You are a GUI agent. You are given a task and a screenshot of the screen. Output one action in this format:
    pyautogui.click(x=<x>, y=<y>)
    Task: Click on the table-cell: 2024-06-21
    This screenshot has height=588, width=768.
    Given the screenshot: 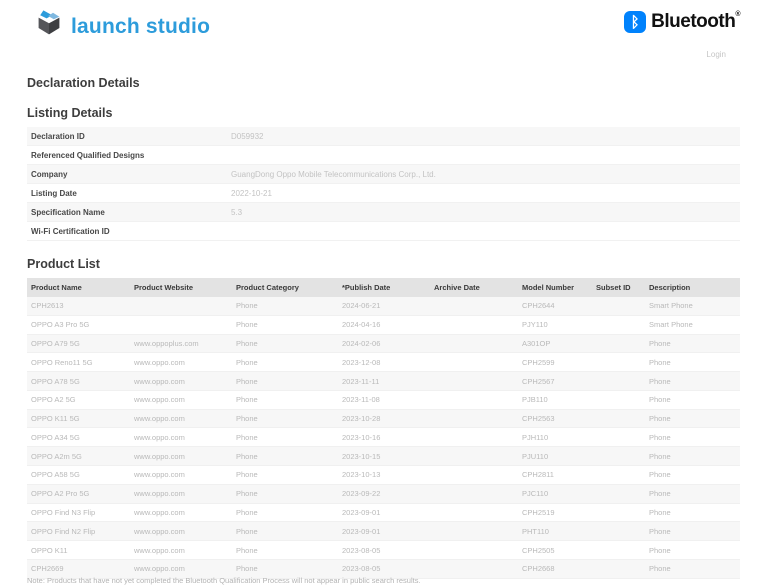 What is the action you would take?
    pyautogui.click(x=361, y=306)
    